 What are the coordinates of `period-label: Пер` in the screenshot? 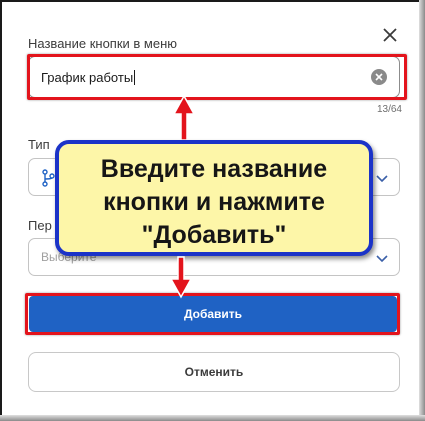 It's located at (40, 225).